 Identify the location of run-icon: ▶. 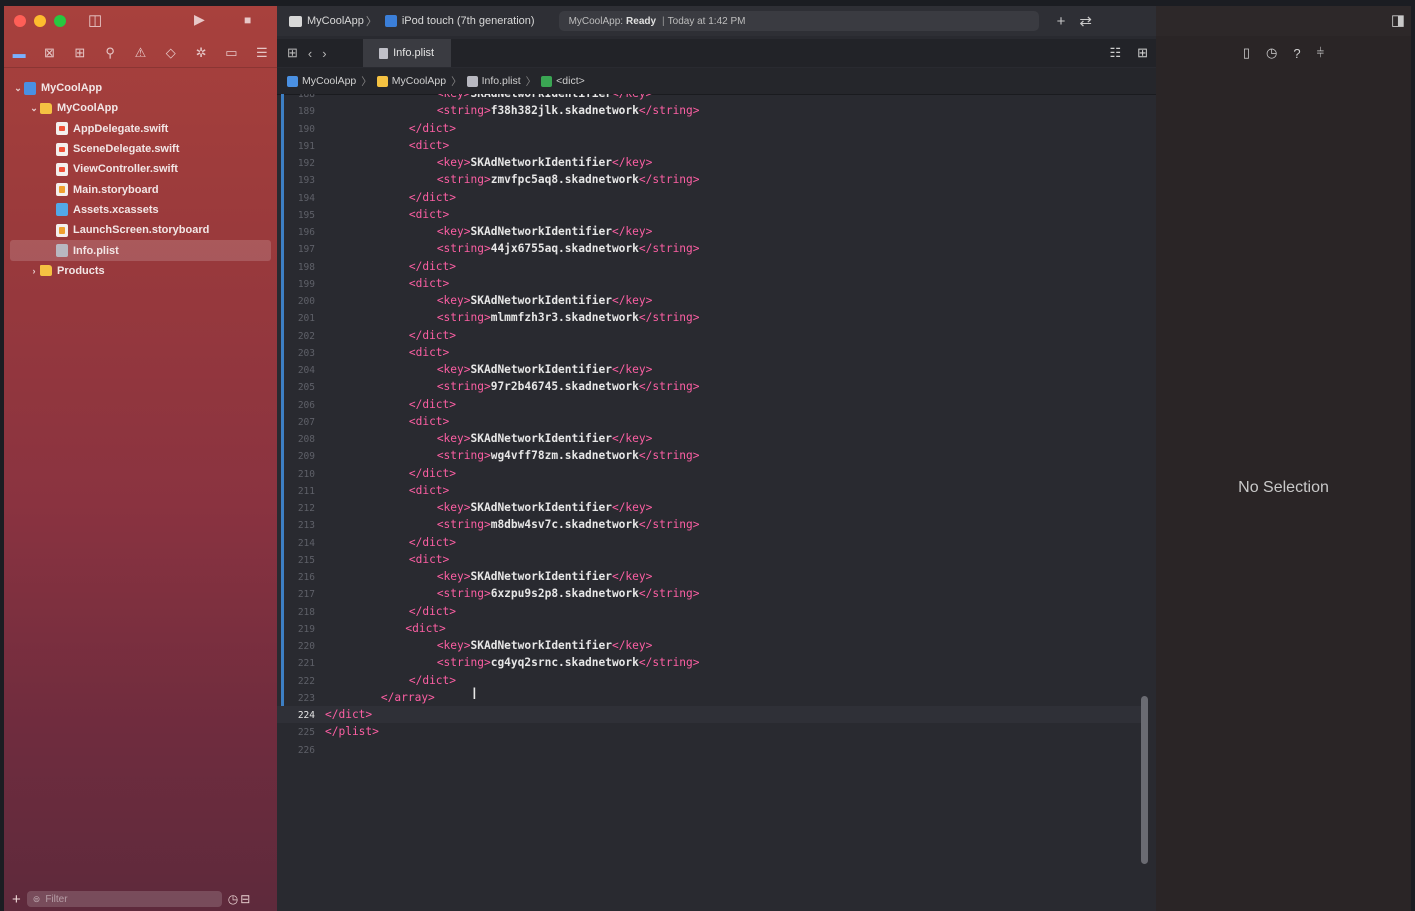
(199, 19).